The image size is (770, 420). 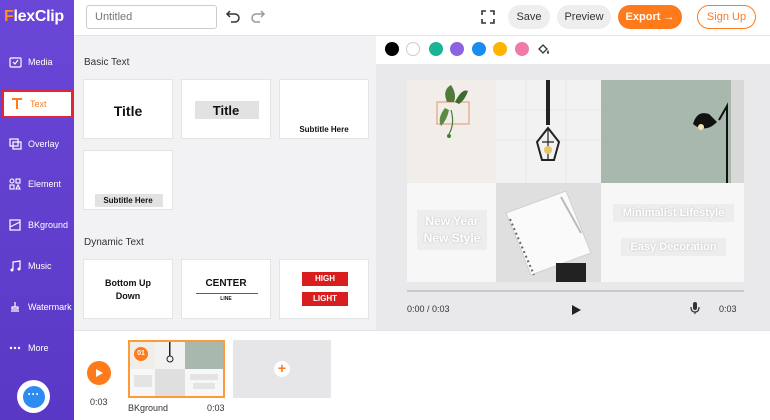 I want to click on canvas-text-new-year: New Year New Style, so click(x=452, y=230).